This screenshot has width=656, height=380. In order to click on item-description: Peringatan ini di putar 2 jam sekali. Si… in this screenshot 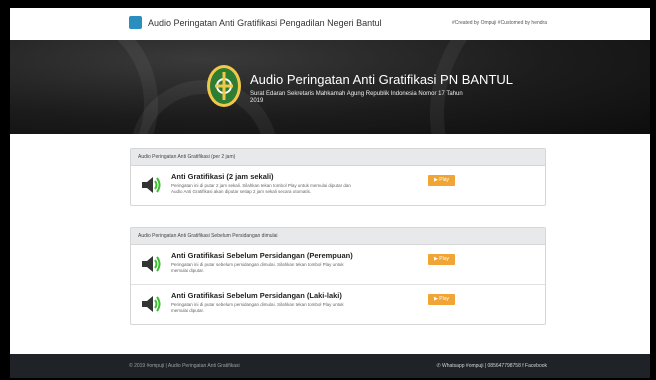, I will do `click(261, 188)`.